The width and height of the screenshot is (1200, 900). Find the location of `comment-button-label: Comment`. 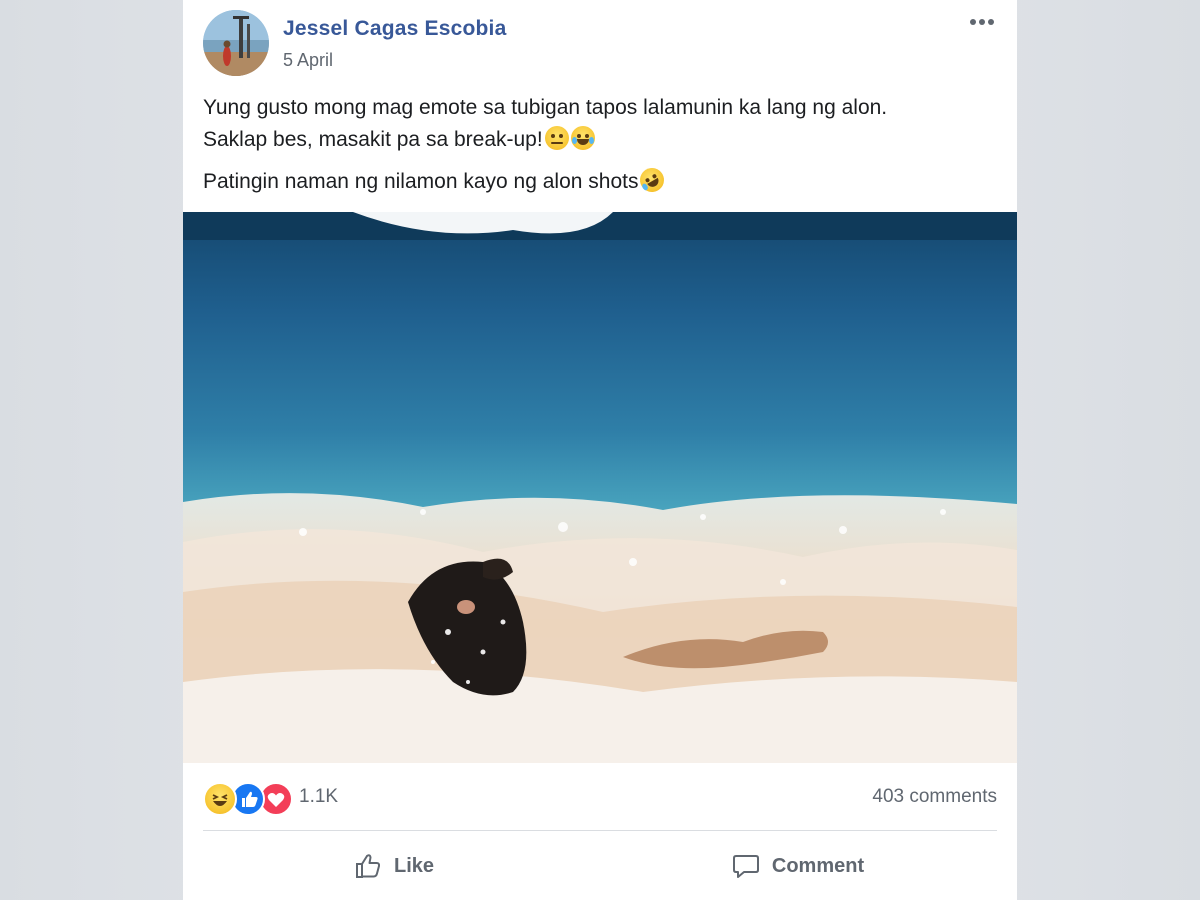

comment-button-label: Comment is located at coordinates (818, 865).